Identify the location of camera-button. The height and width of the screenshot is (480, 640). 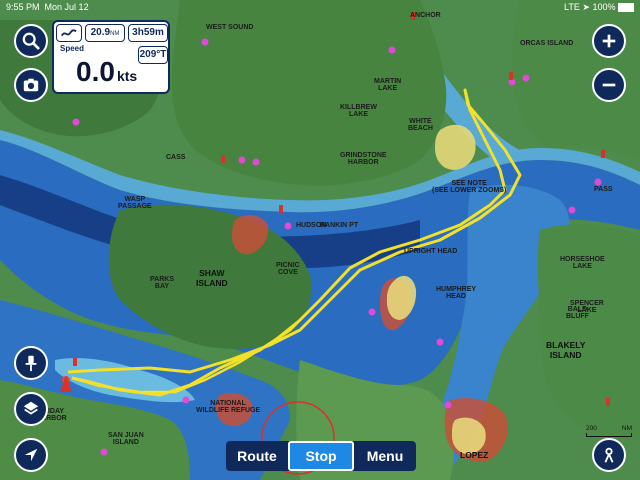
(31, 85).